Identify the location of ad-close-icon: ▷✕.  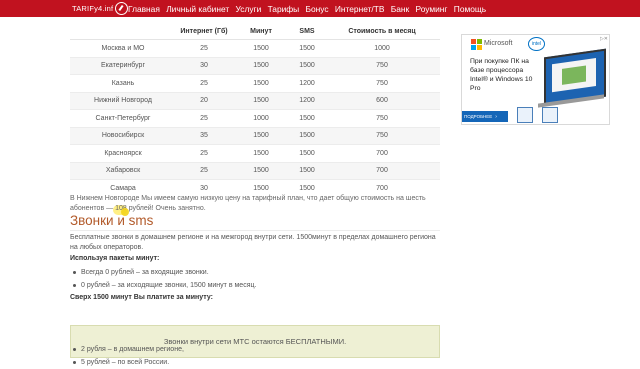
(604, 39).